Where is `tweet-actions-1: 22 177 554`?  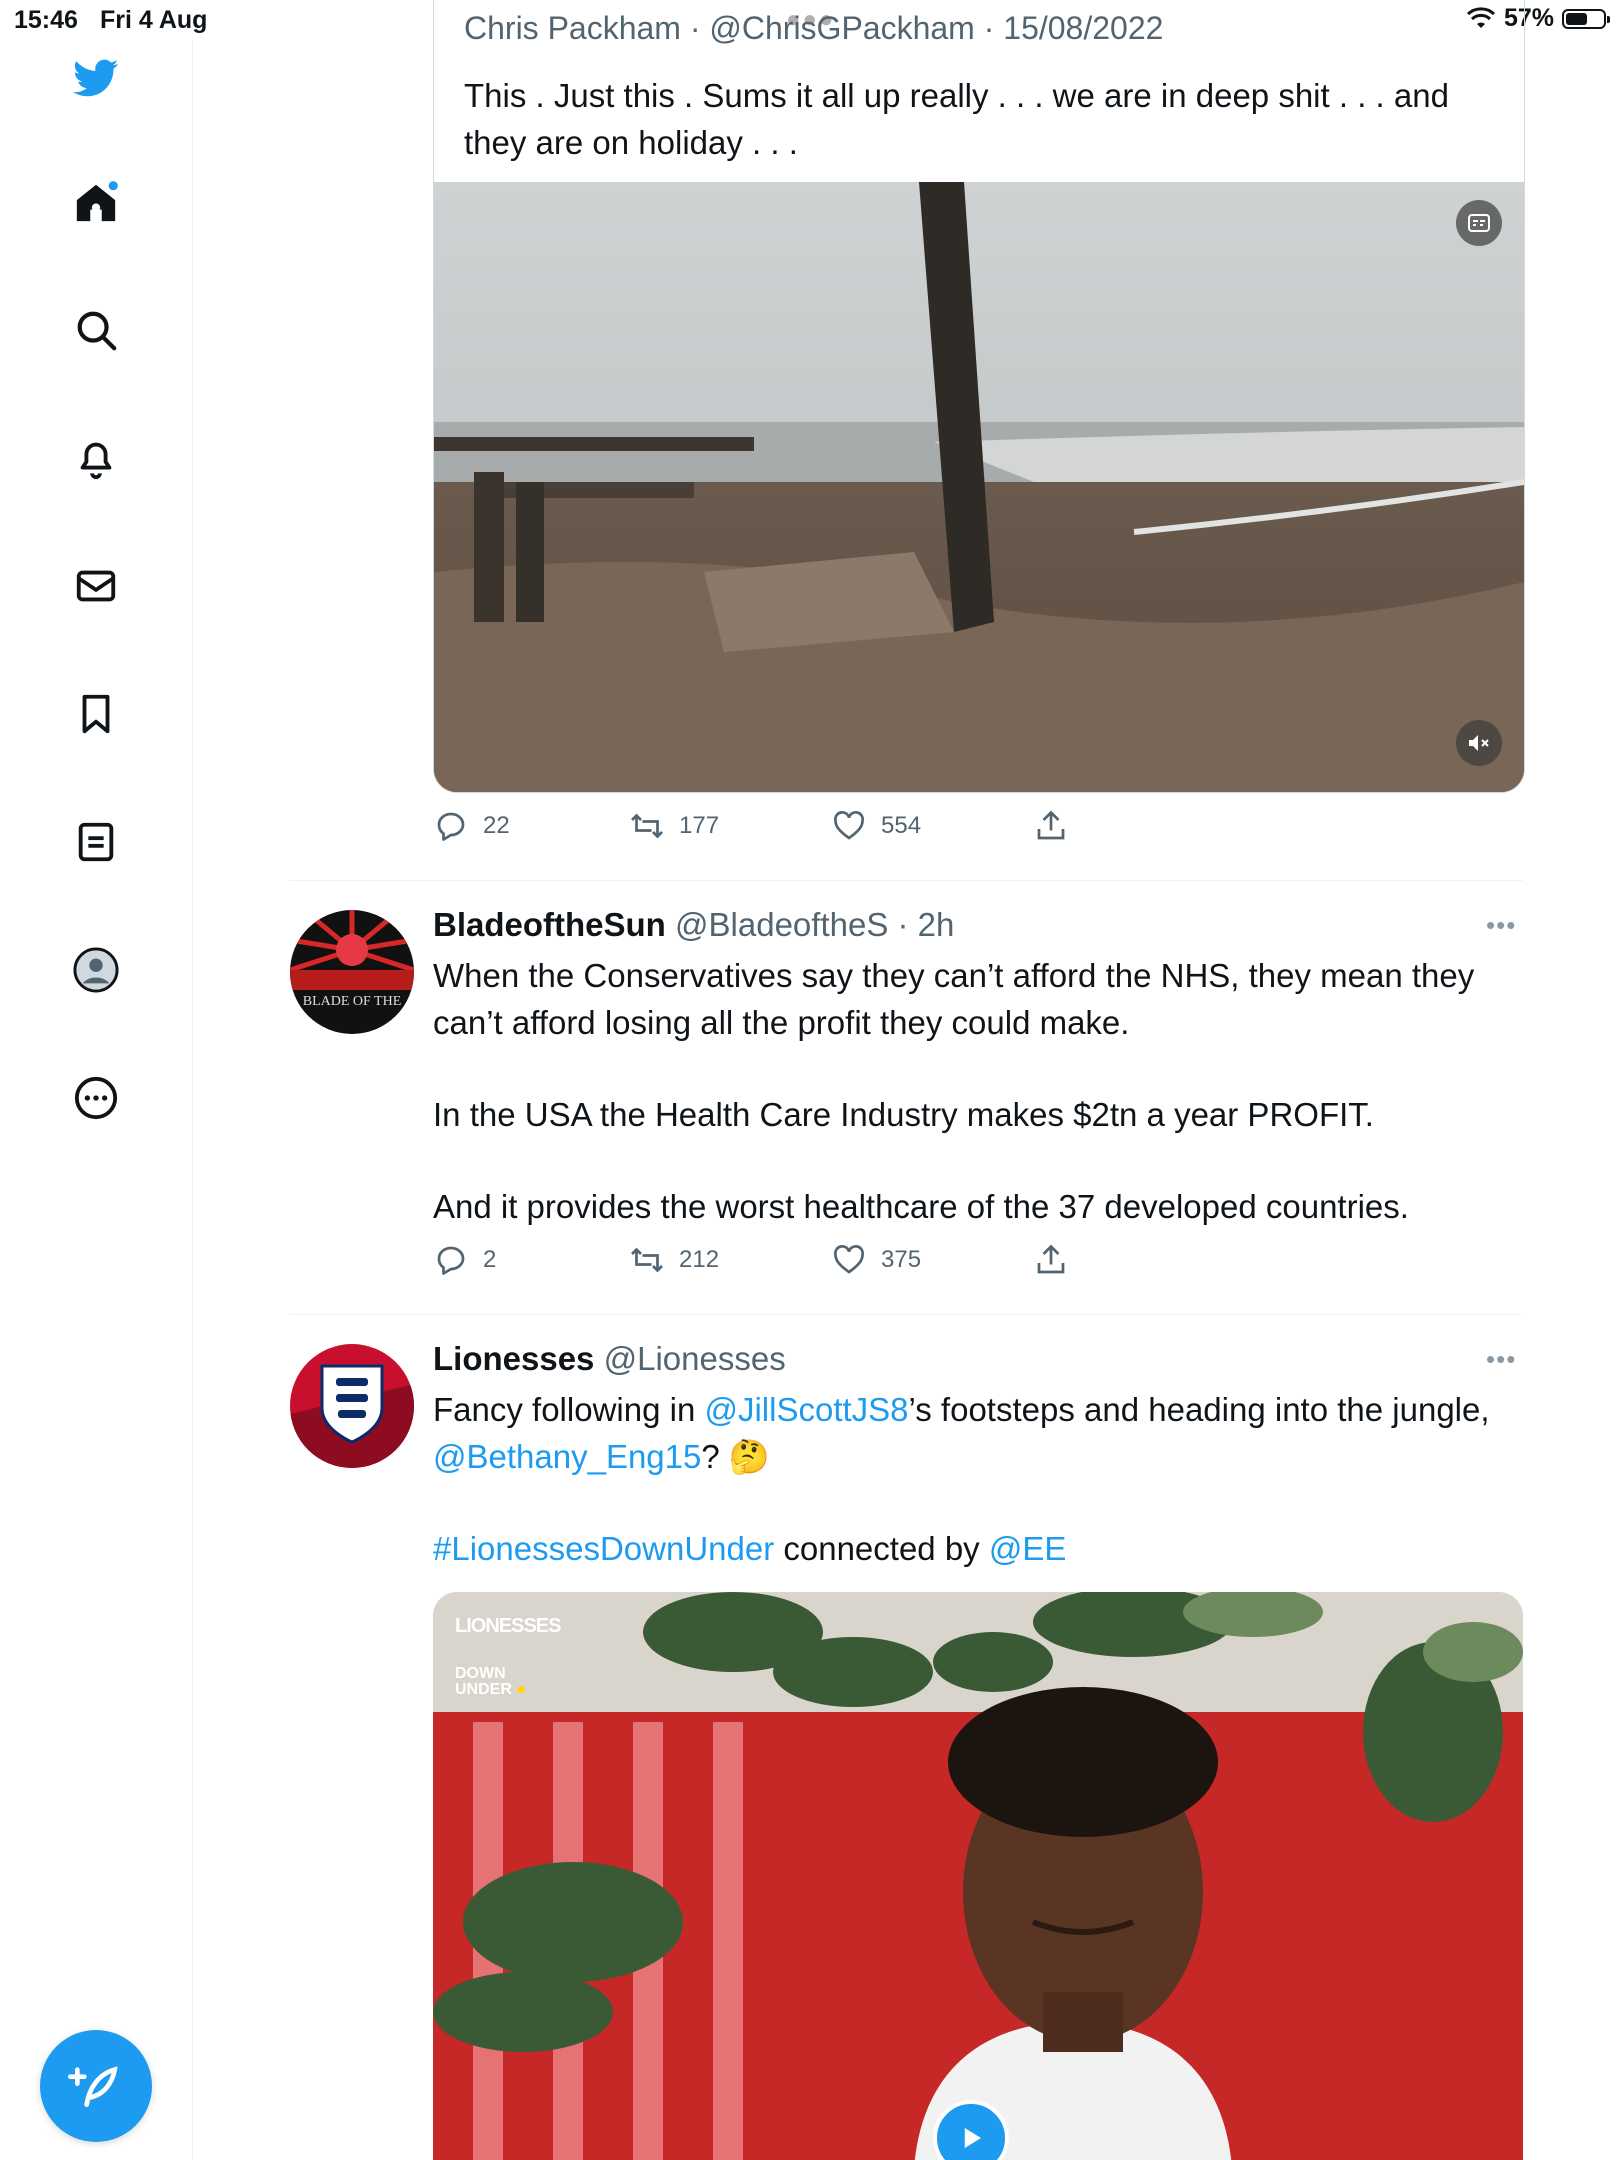 tweet-actions-1: 22 177 554 is located at coordinates (783, 832).